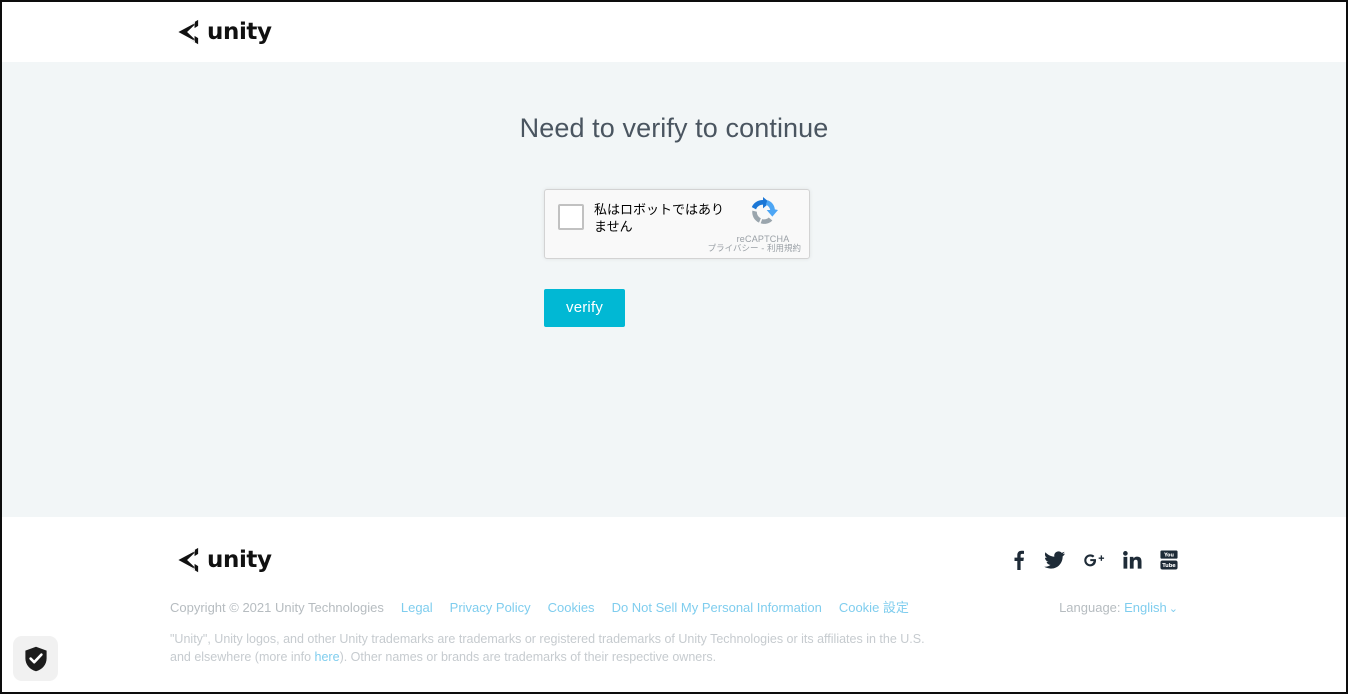  What do you see at coordinates (1054, 560) in the screenshot?
I see `twitter-icon` at bounding box center [1054, 560].